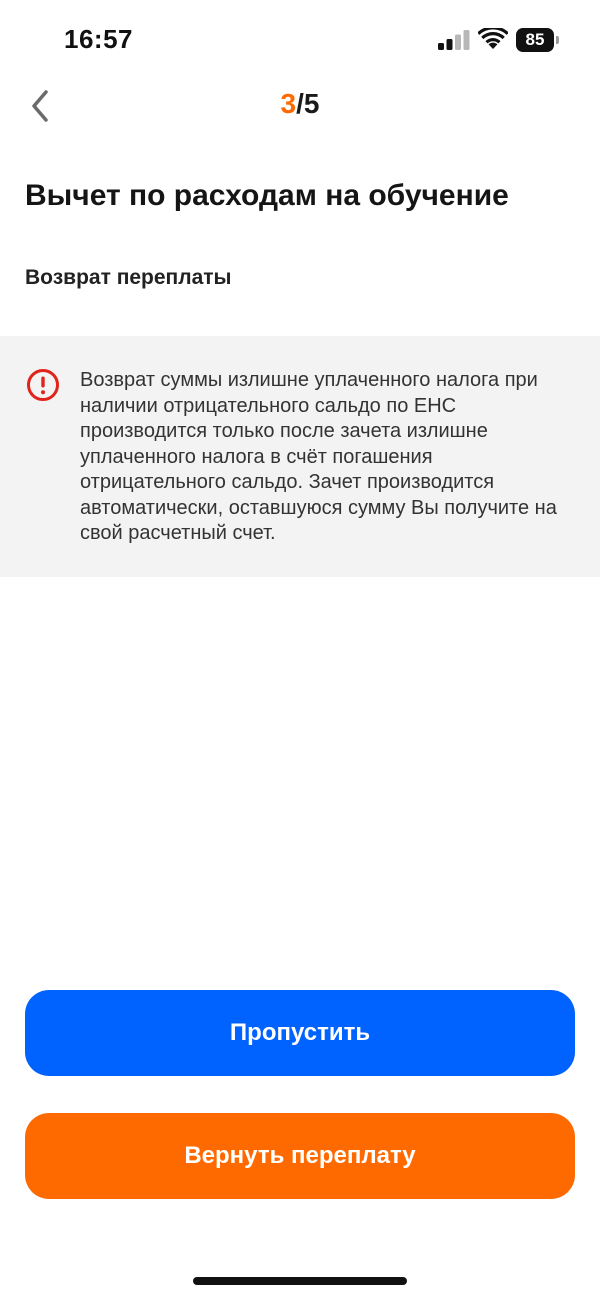 This screenshot has height=1297, width=600. I want to click on step-total: 5, so click(311, 103).